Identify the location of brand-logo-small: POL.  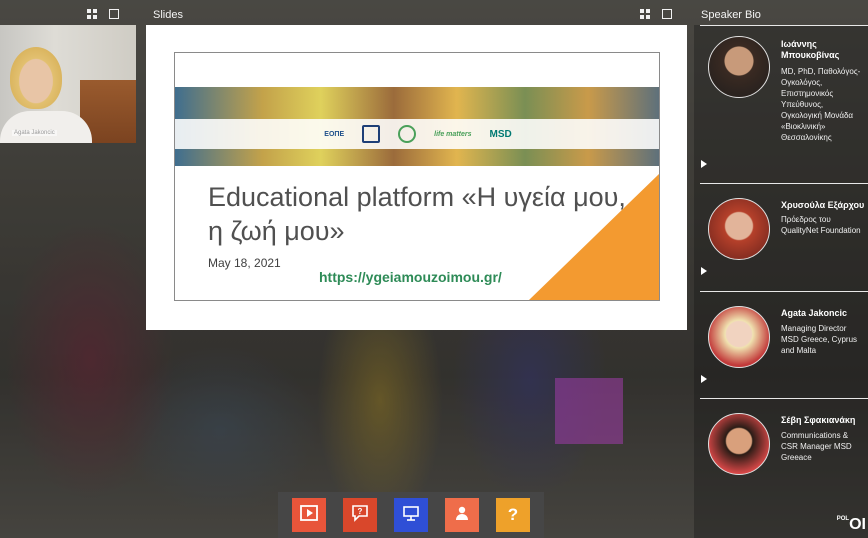
(843, 519).